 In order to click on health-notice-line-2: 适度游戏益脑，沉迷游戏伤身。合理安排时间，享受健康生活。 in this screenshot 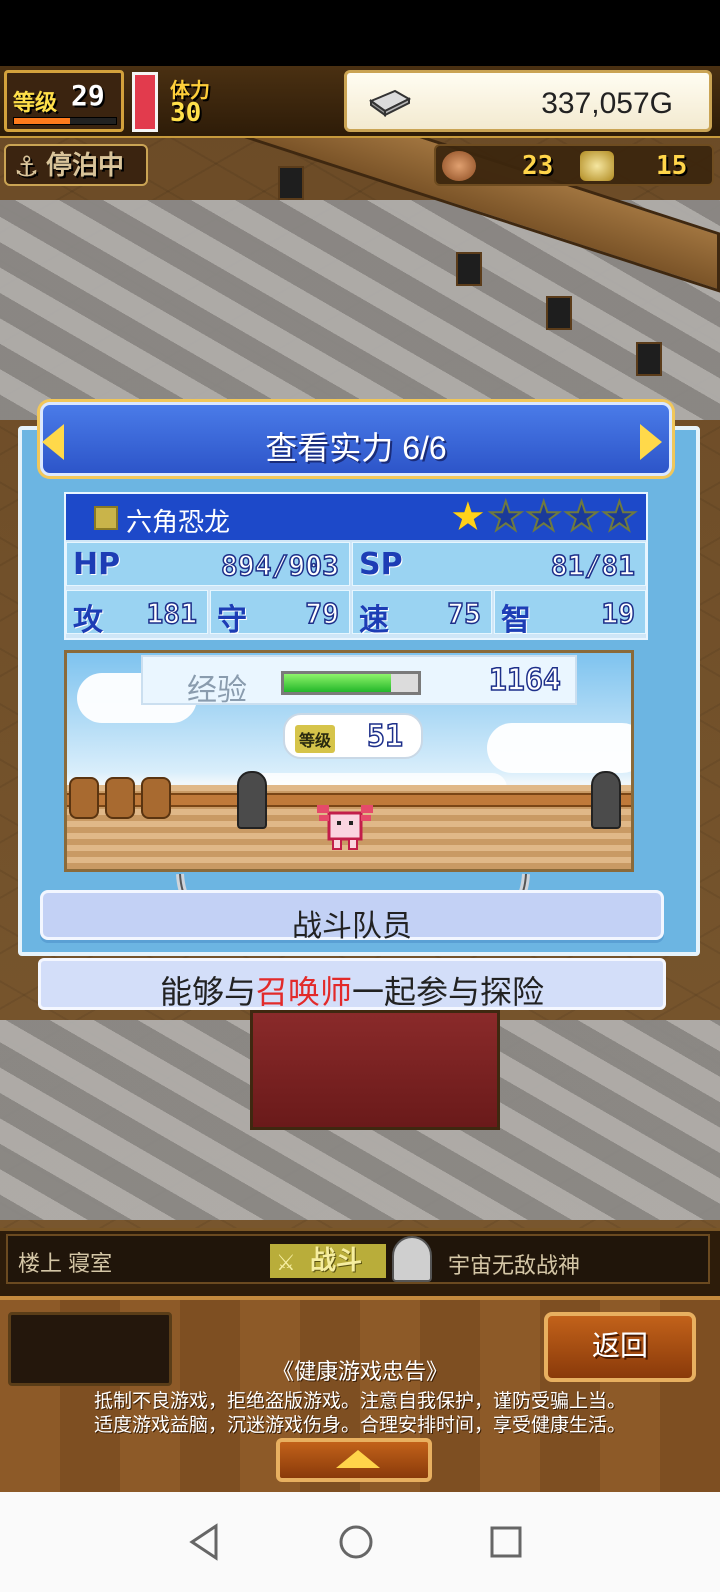, I will do `click(359, 1425)`.